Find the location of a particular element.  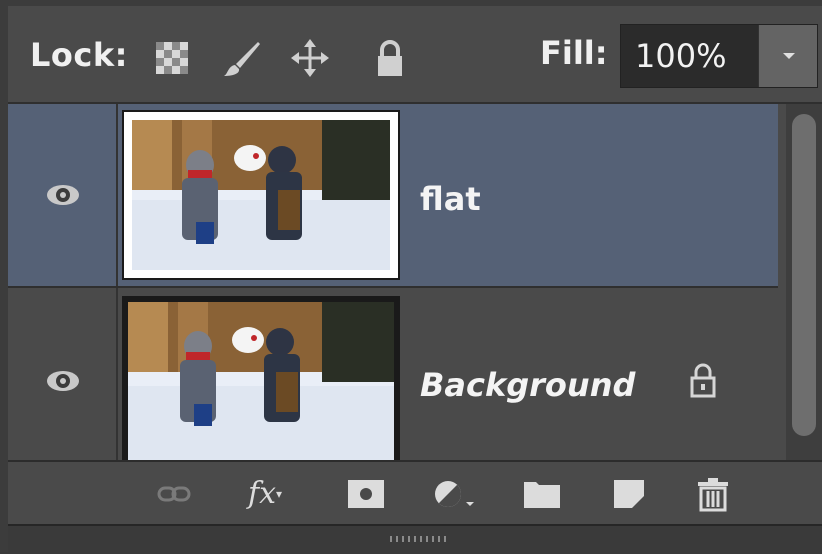

layers-toolbar: fx▾ is located at coordinates (415, 493).